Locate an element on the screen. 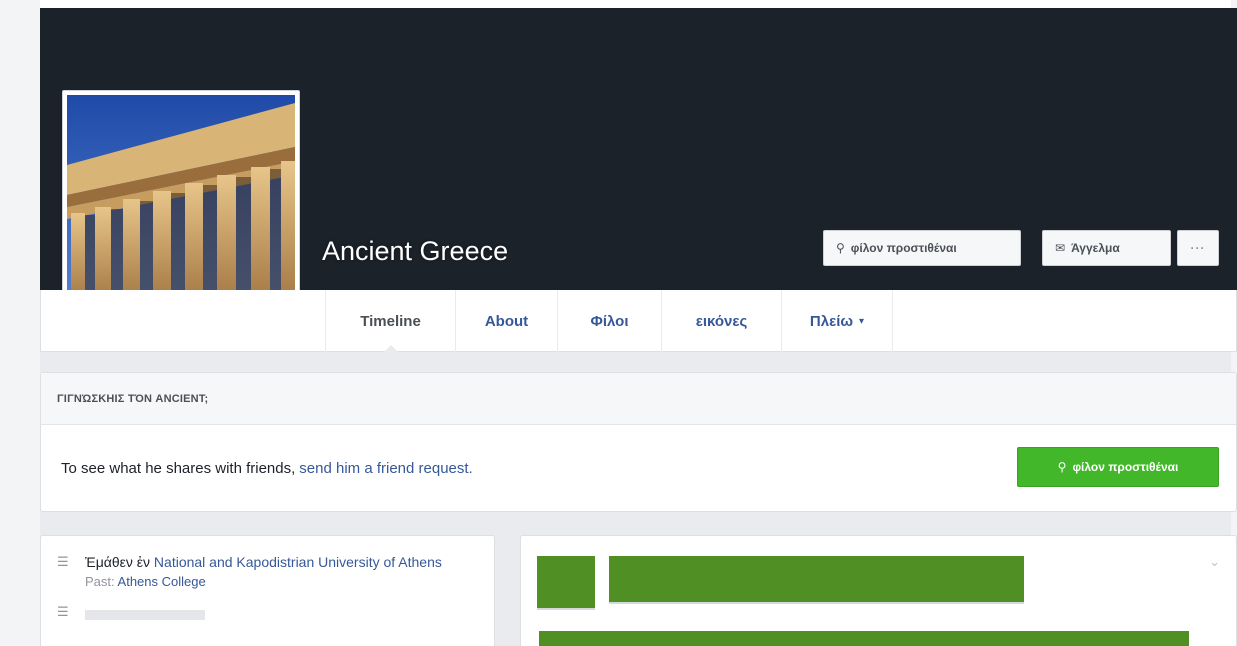 Image resolution: width=1237 pixels, height=646 pixels. add-friend-button: ⚲ φίλον προστιθέναι is located at coordinates (922, 248).